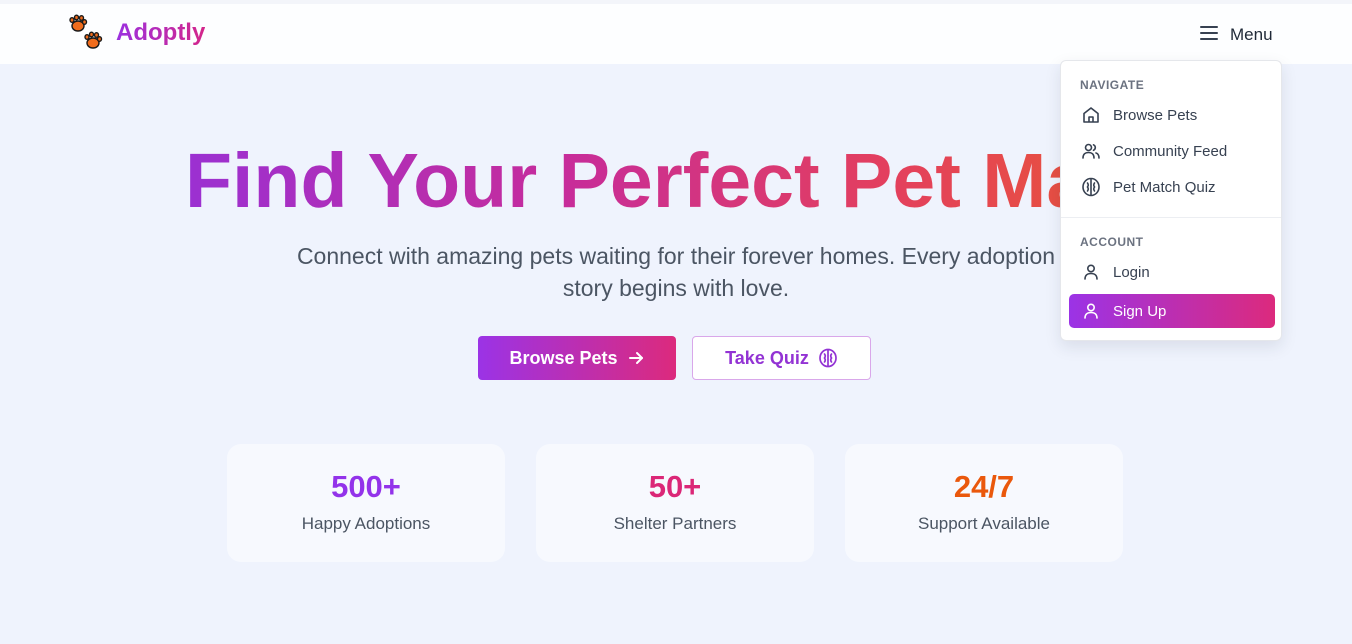 The width and height of the screenshot is (1352, 644). What do you see at coordinates (1209, 35) in the screenshot?
I see `hamburger-icon` at bounding box center [1209, 35].